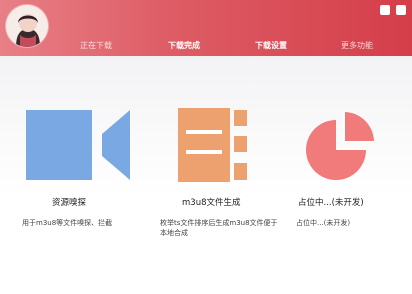 The height and width of the screenshot is (294, 412). What do you see at coordinates (385, 10) in the screenshot?
I see `minimize-button` at bounding box center [385, 10].